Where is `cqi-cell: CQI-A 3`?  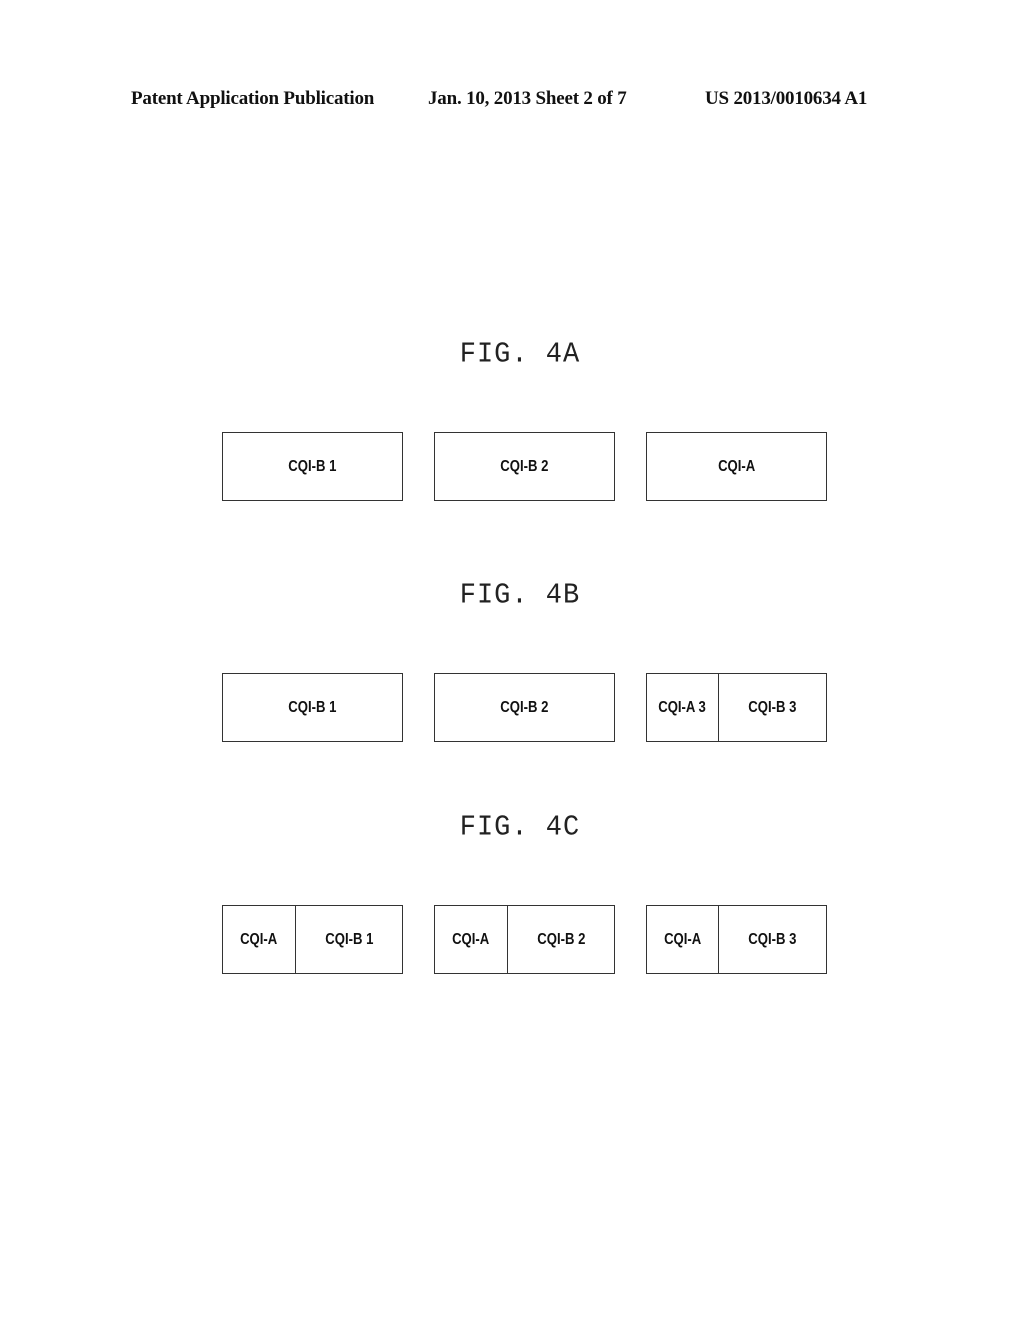 cqi-cell: CQI-A 3 is located at coordinates (682, 707).